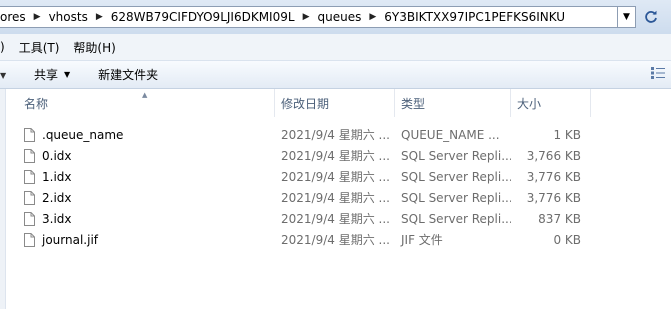 The height and width of the screenshot is (309, 671). I want to click on breadcrumb-item: queues, so click(339, 17).